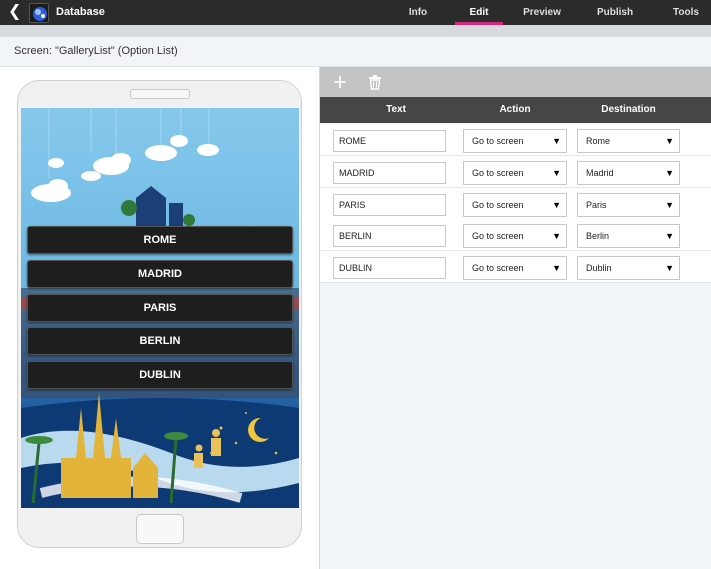 This screenshot has height=569, width=711. What do you see at coordinates (389, 141) in the screenshot?
I see `option-text-input: ROME` at bounding box center [389, 141].